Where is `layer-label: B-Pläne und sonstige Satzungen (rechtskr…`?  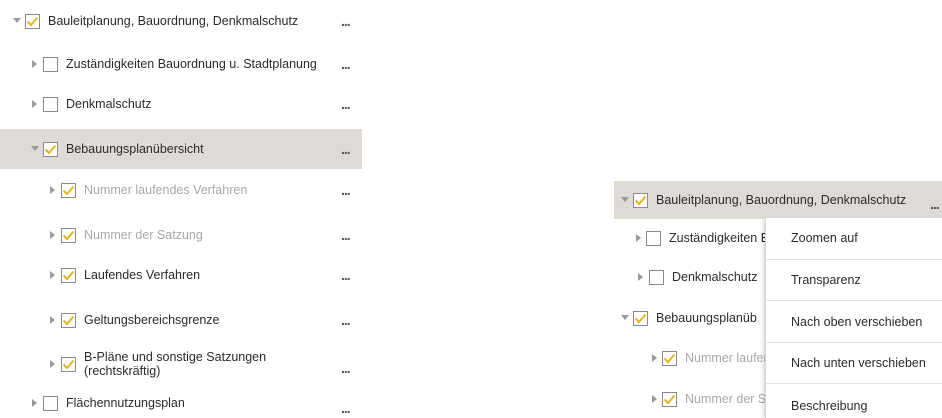 layer-label: B-Pläne und sonstige Satzungen (rechtskr… is located at coordinates (175, 364).